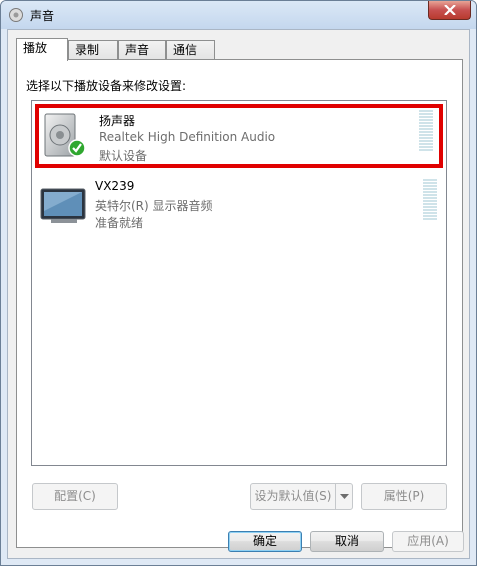 This screenshot has height=566, width=477. Describe the element at coordinates (154, 206) in the screenshot. I see `device-description: 英特尔(R) 显示器音频` at that location.